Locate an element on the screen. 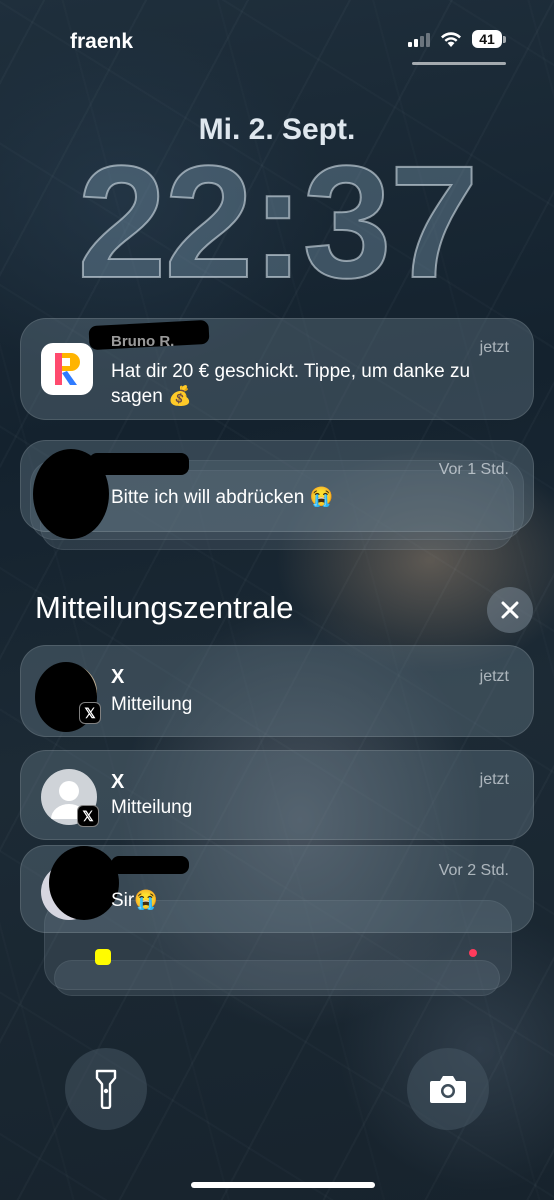 This screenshot has height=1200, width=554. battery-level: 41 is located at coordinates (487, 39).